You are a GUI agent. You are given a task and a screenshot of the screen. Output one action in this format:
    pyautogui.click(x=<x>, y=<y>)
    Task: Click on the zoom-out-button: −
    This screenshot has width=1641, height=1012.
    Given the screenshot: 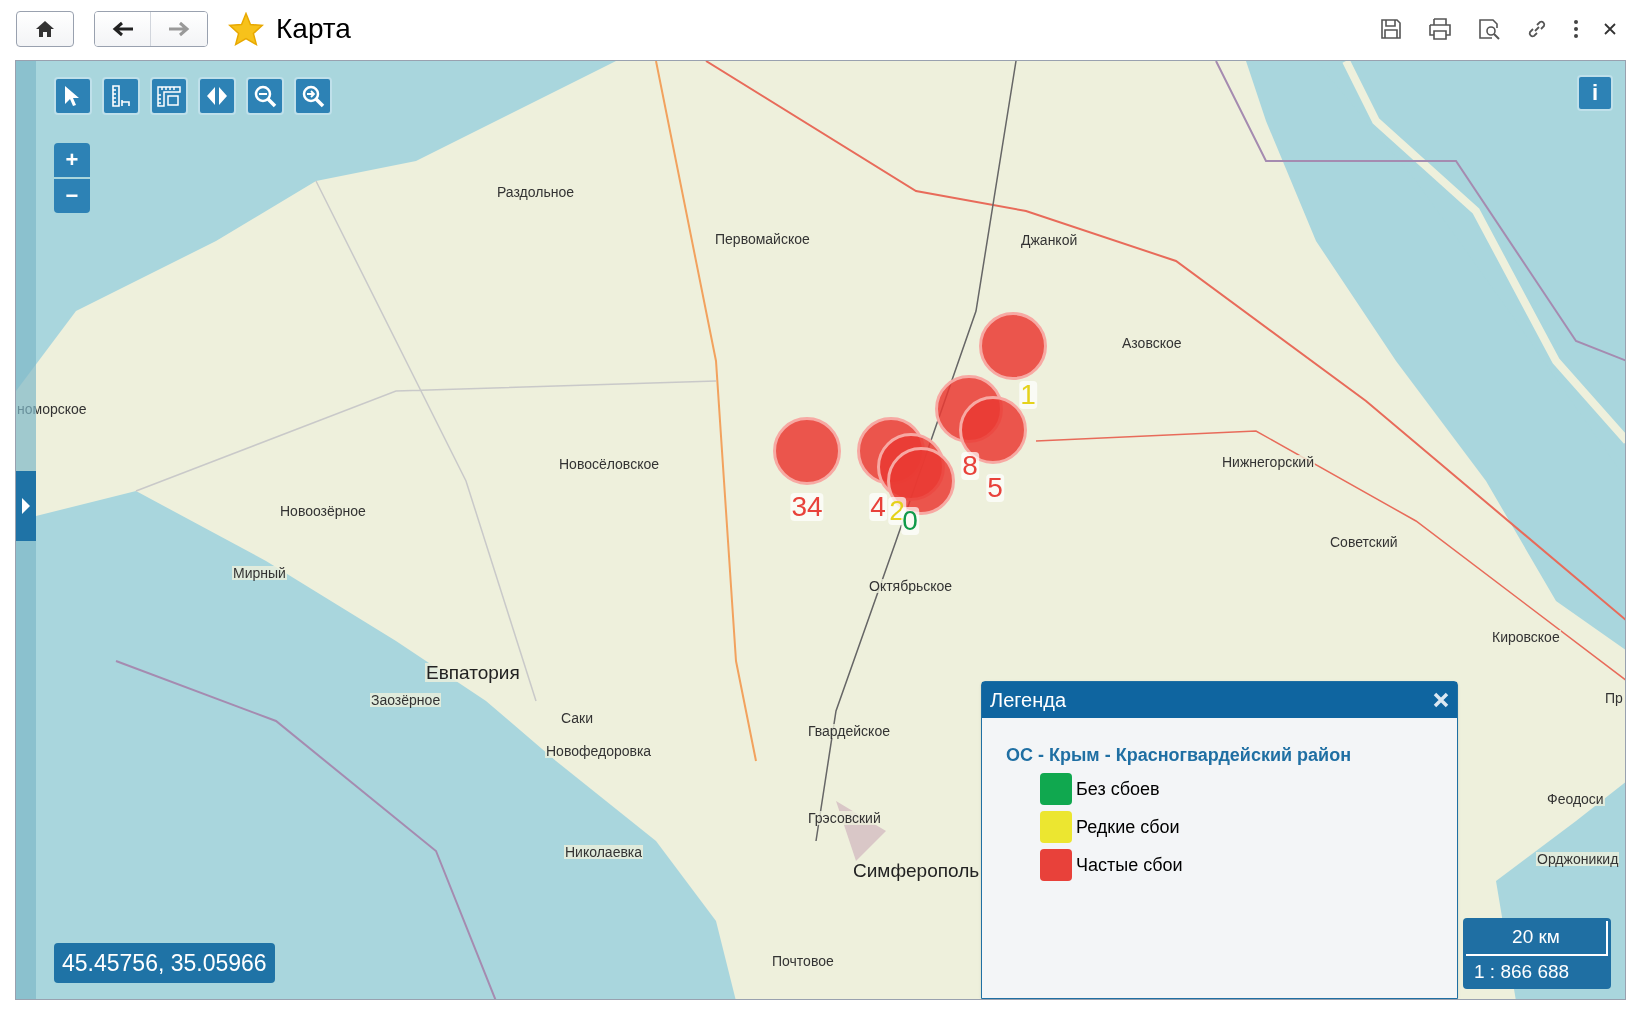 What is the action you would take?
    pyautogui.click(x=72, y=196)
    